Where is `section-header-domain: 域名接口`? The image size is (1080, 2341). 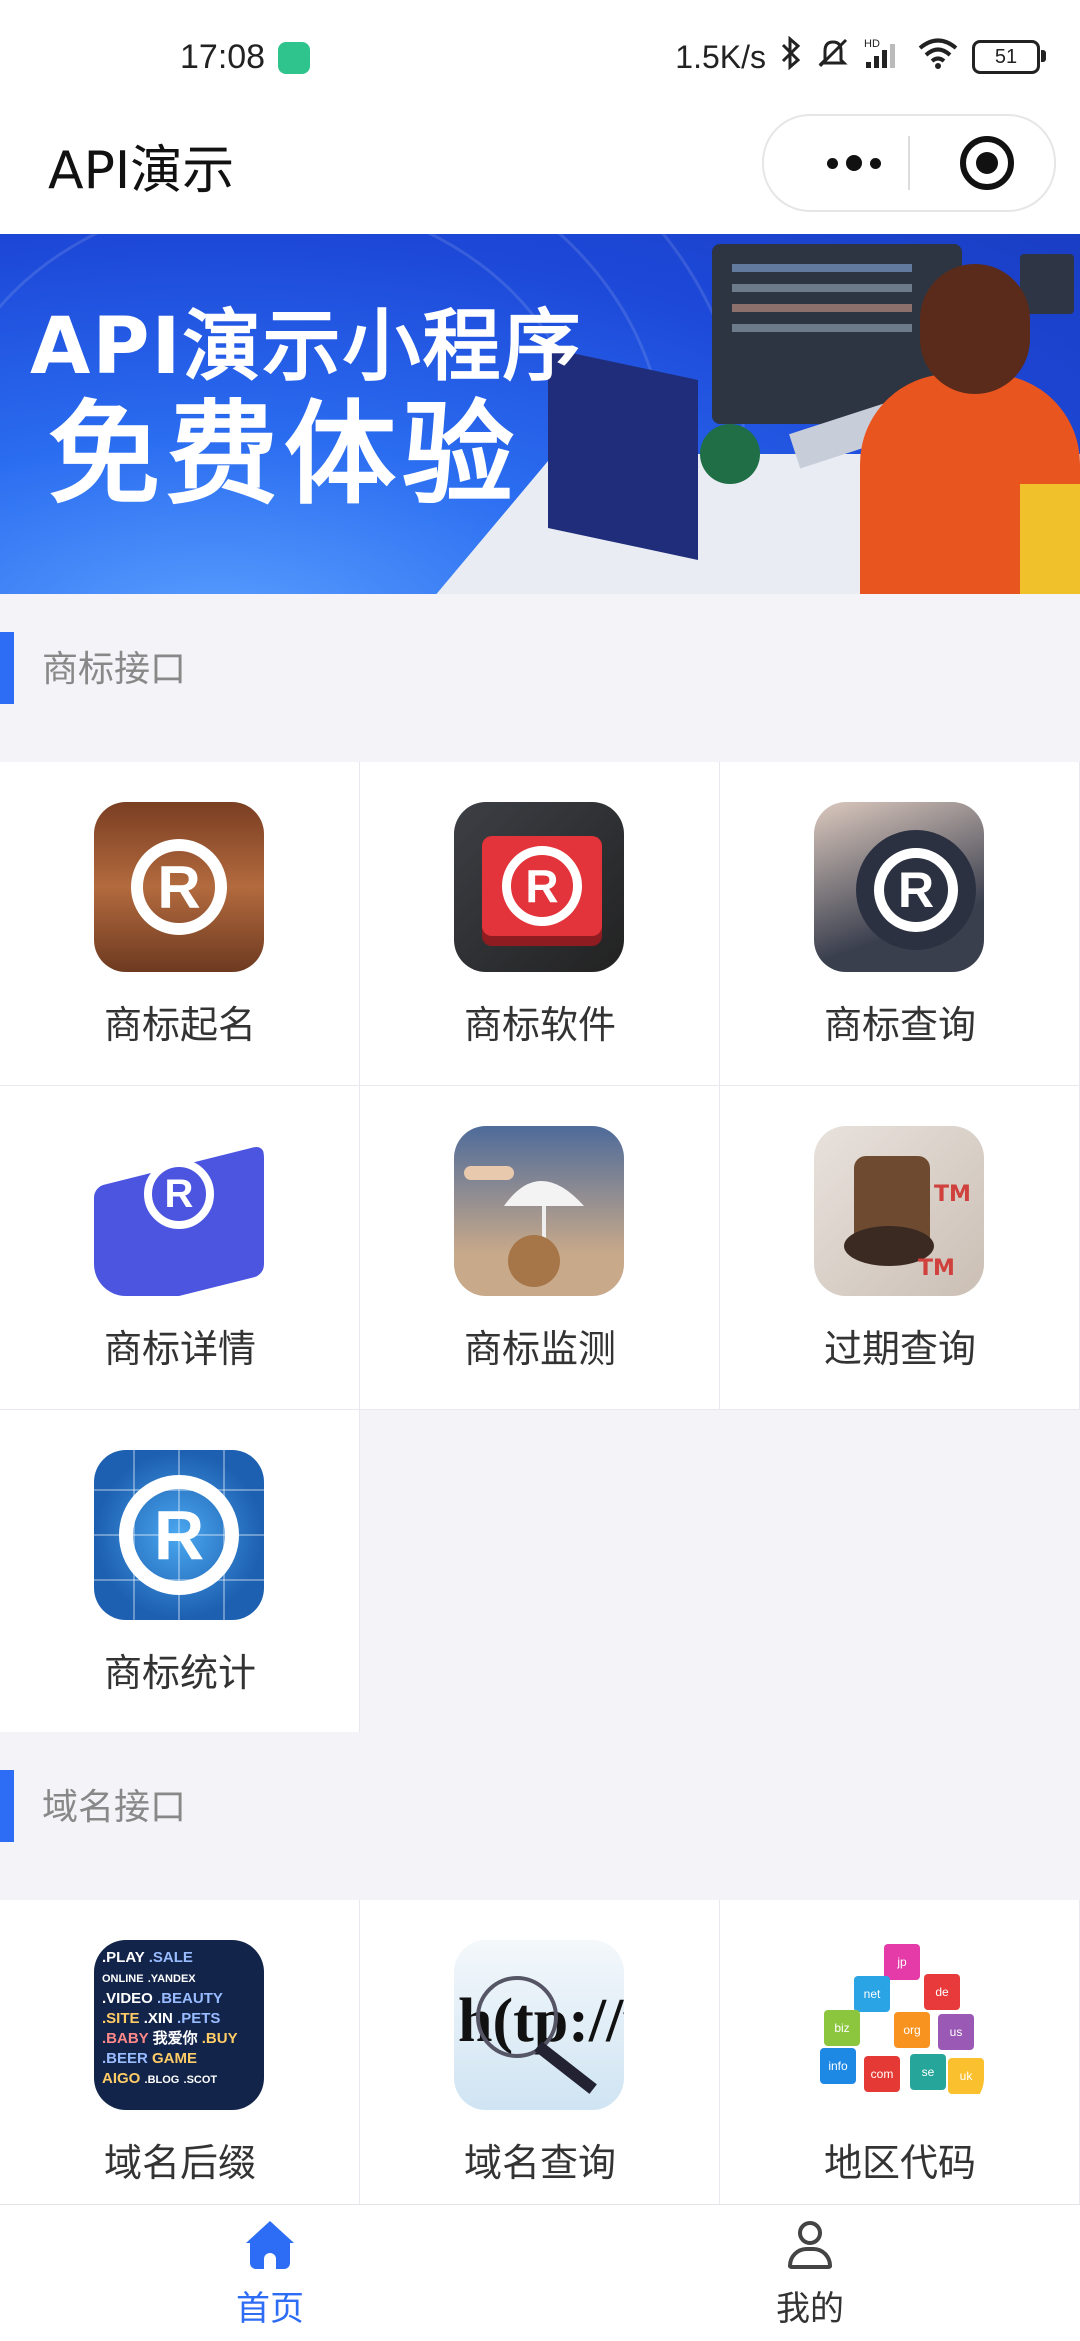
section-header-domain: 域名接口 is located at coordinates (540, 1788).